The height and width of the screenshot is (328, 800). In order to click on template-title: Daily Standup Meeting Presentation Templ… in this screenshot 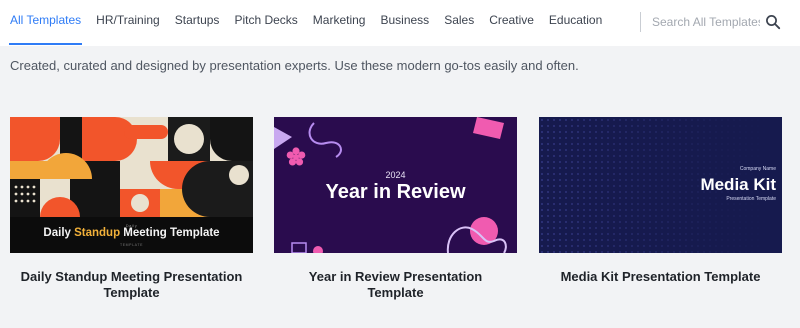, I will do `click(131, 285)`.